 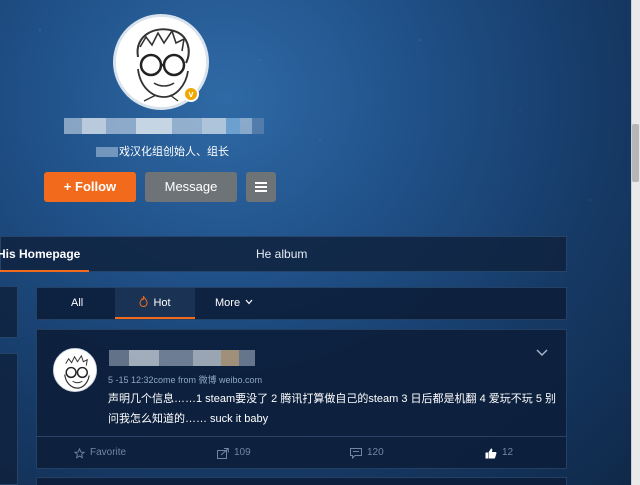 I want to click on post-divider, so click(x=301, y=436).